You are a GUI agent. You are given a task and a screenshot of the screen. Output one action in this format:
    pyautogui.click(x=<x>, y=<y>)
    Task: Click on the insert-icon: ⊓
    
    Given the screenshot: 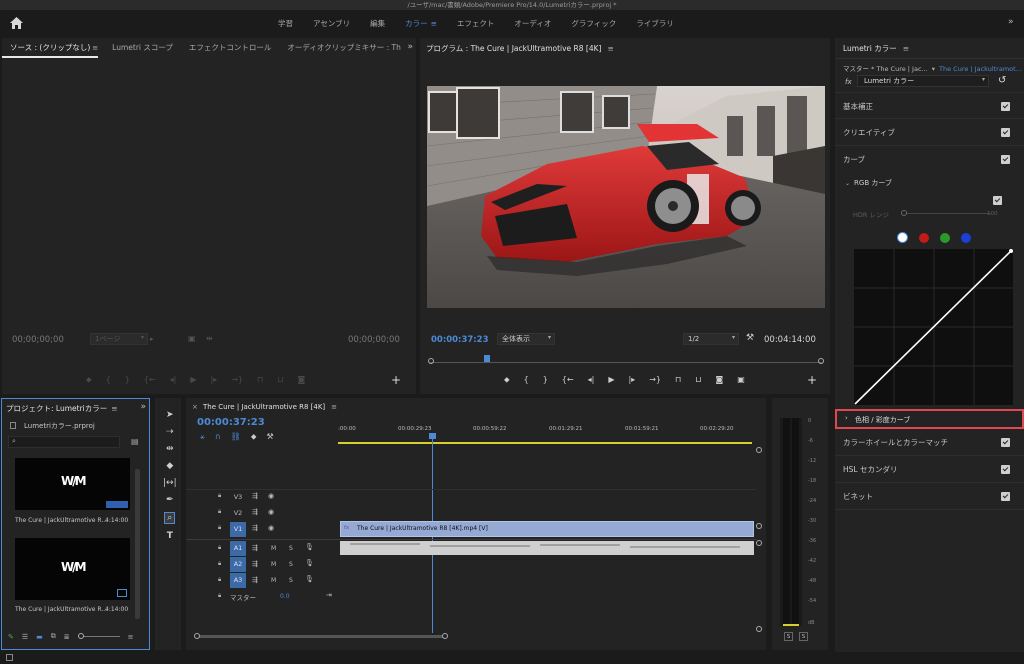 What is the action you would take?
    pyautogui.click(x=260, y=380)
    